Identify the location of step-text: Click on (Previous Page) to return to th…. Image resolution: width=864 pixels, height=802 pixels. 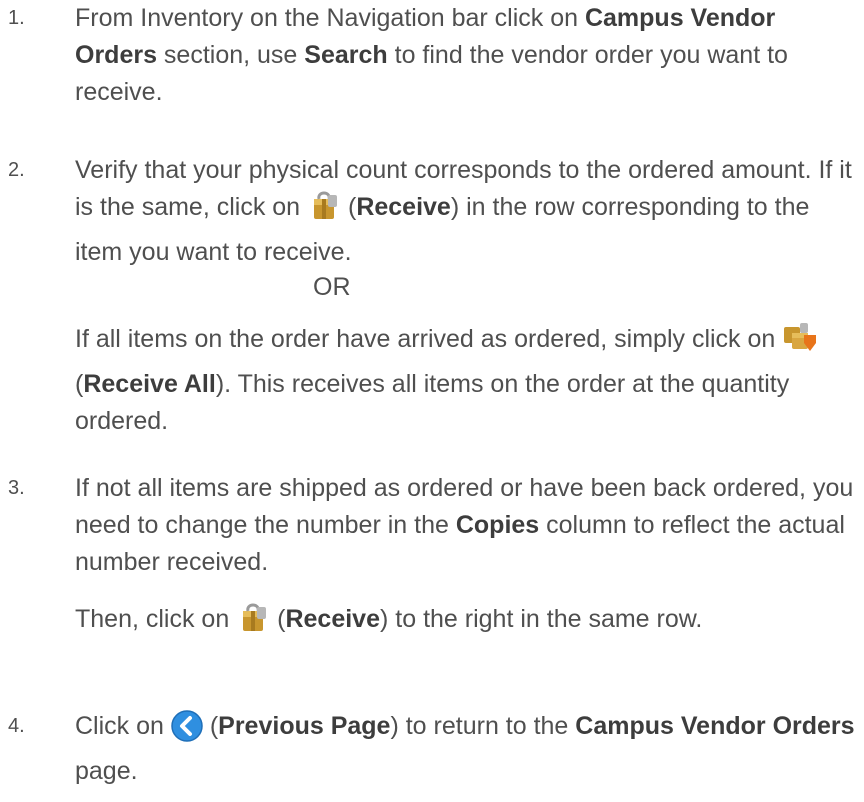
(467, 749).